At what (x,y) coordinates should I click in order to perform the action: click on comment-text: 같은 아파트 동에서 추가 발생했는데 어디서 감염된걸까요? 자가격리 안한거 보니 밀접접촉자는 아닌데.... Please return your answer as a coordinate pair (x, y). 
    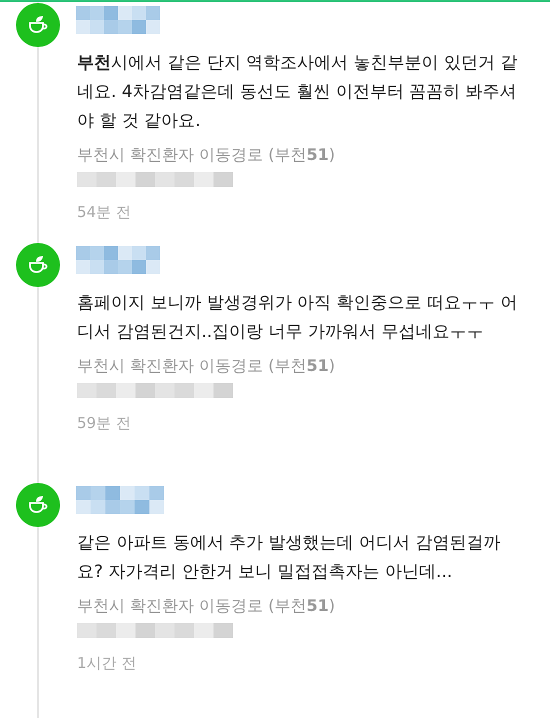
    Looking at the image, I should click on (289, 558).